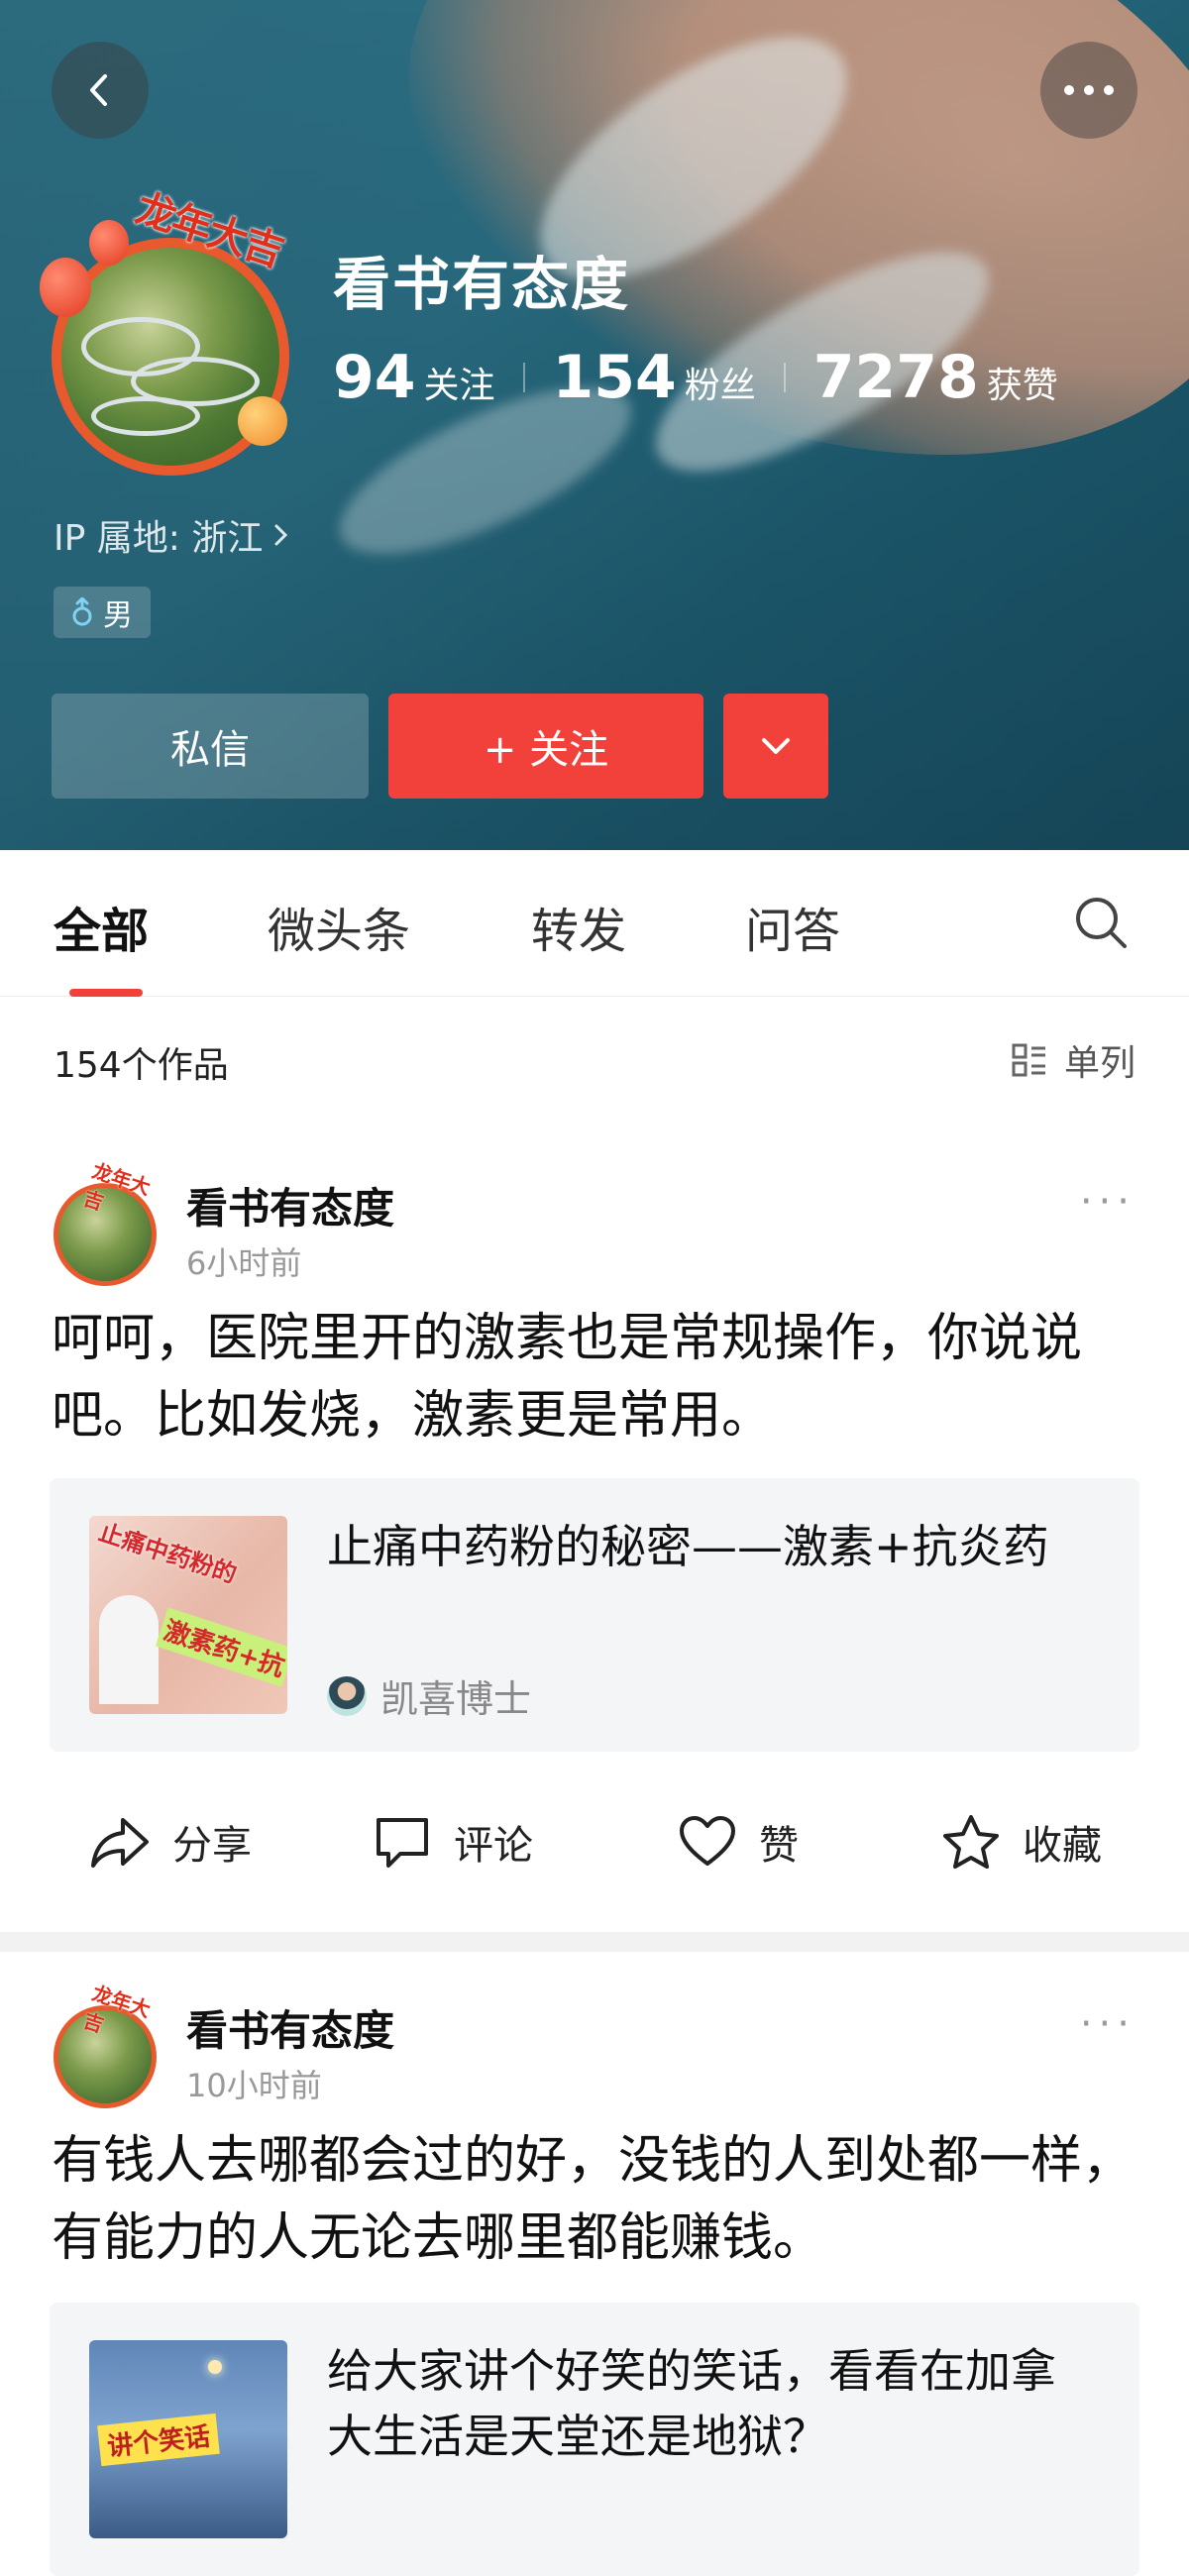  What do you see at coordinates (374, 377) in the screenshot?
I see `following-count: 94` at bounding box center [374, 377].